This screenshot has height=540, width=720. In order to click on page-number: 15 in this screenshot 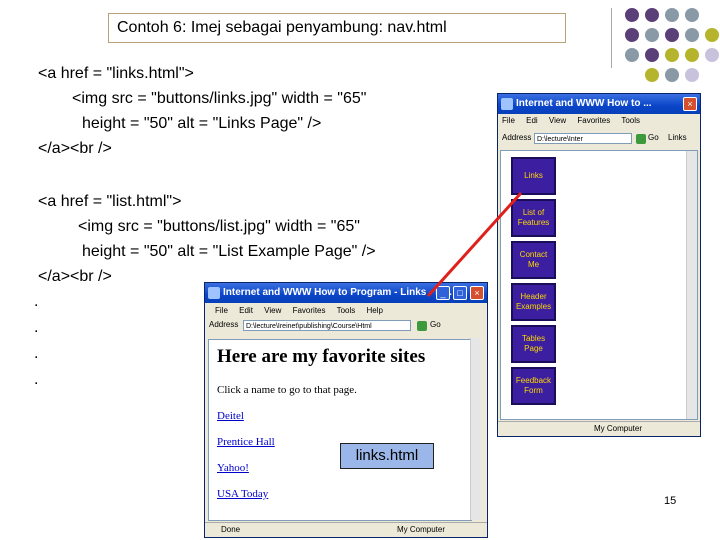, I will do `click(670, 501)`.